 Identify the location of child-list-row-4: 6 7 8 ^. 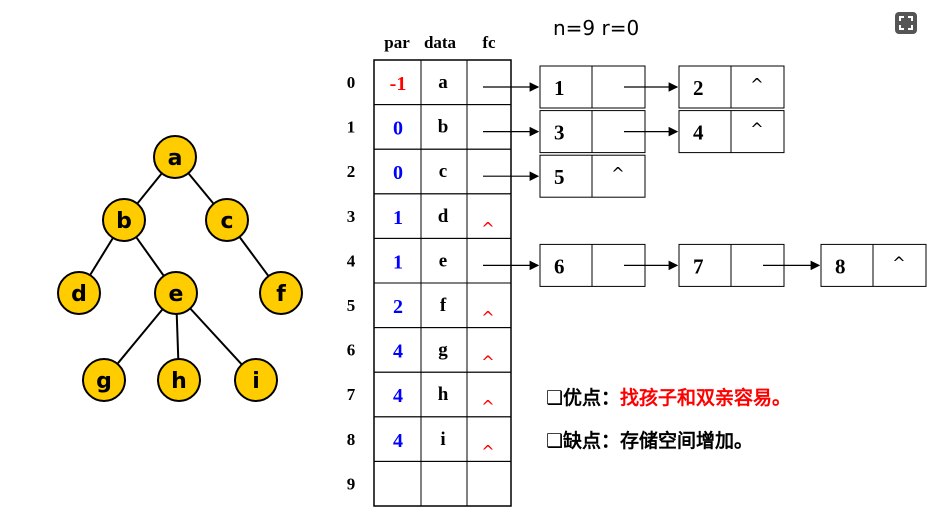
(705, 265).